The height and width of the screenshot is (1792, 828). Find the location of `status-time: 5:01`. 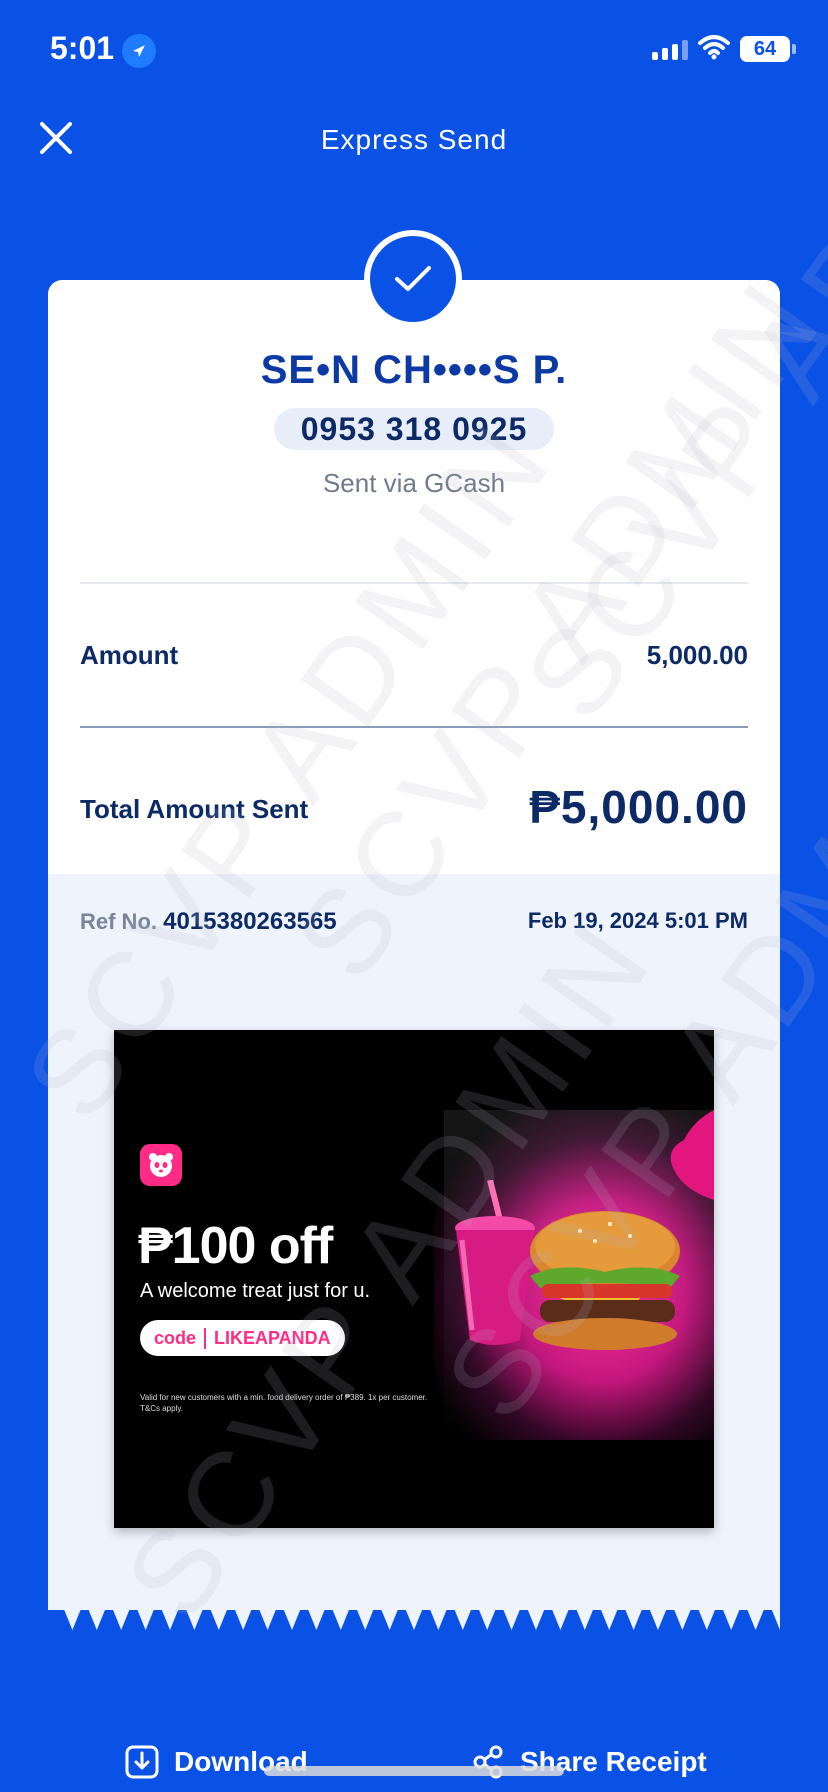

status-time: 5:01 is located at coordinates (82, 48).